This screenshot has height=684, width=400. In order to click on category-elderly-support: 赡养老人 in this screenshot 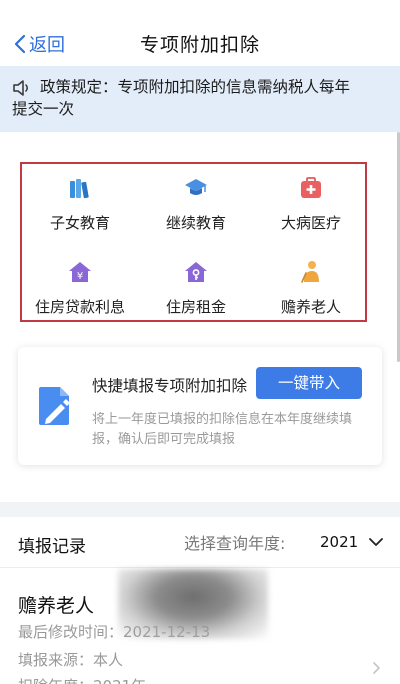, I will do `click(311, 291)`.